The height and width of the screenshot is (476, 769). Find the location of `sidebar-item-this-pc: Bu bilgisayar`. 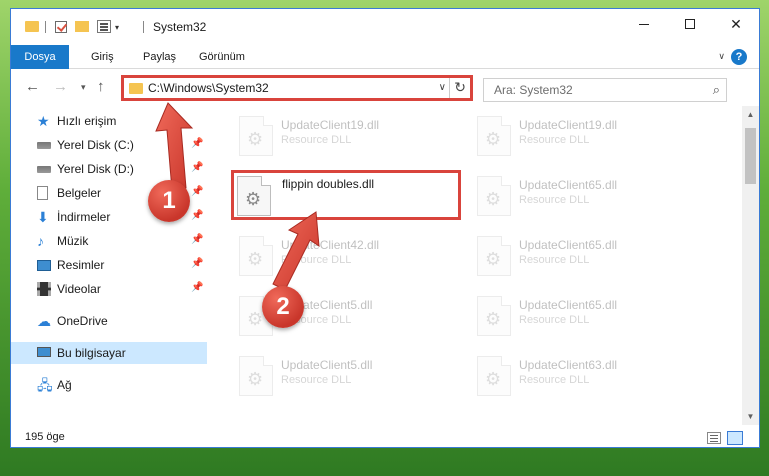

sidebar-item-this-pc: Bu bilgisayar is located at coordinates (109, 353).